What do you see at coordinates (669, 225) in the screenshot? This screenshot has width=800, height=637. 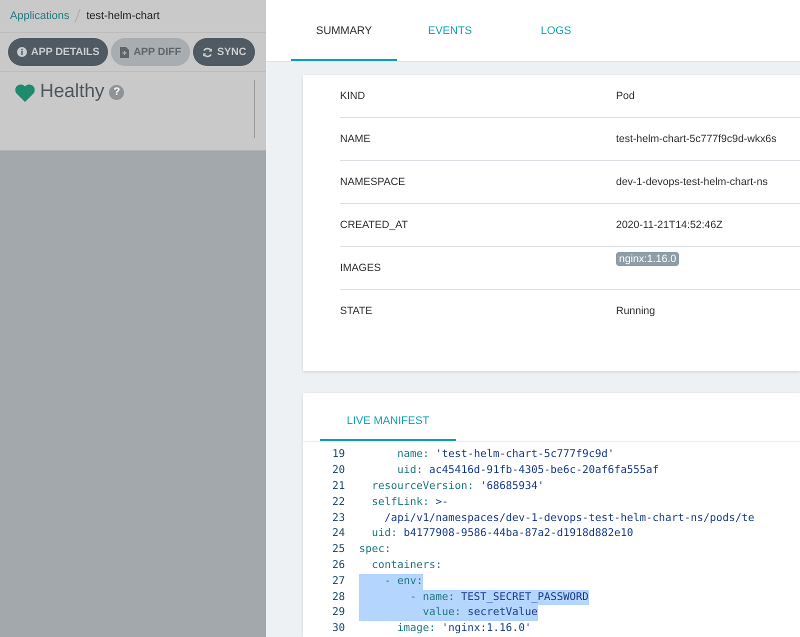 I see `field-value: 2020-11-21T14:52:46Z` at bounding box center [669, 225].